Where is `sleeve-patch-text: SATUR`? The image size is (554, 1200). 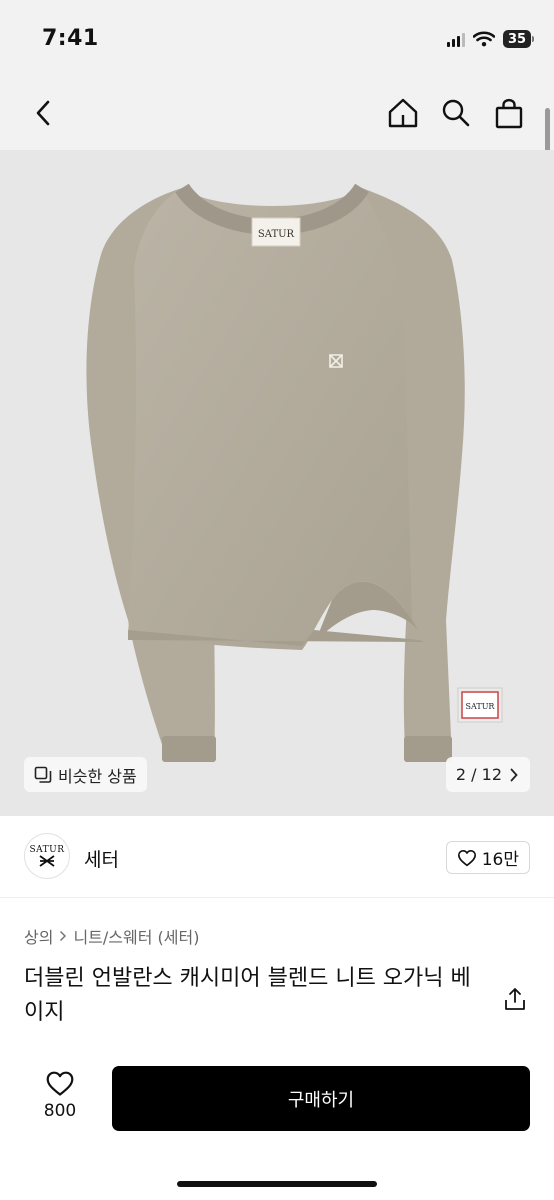
sleeve-patch-text: SATUR is located at coordinates (481, 706).